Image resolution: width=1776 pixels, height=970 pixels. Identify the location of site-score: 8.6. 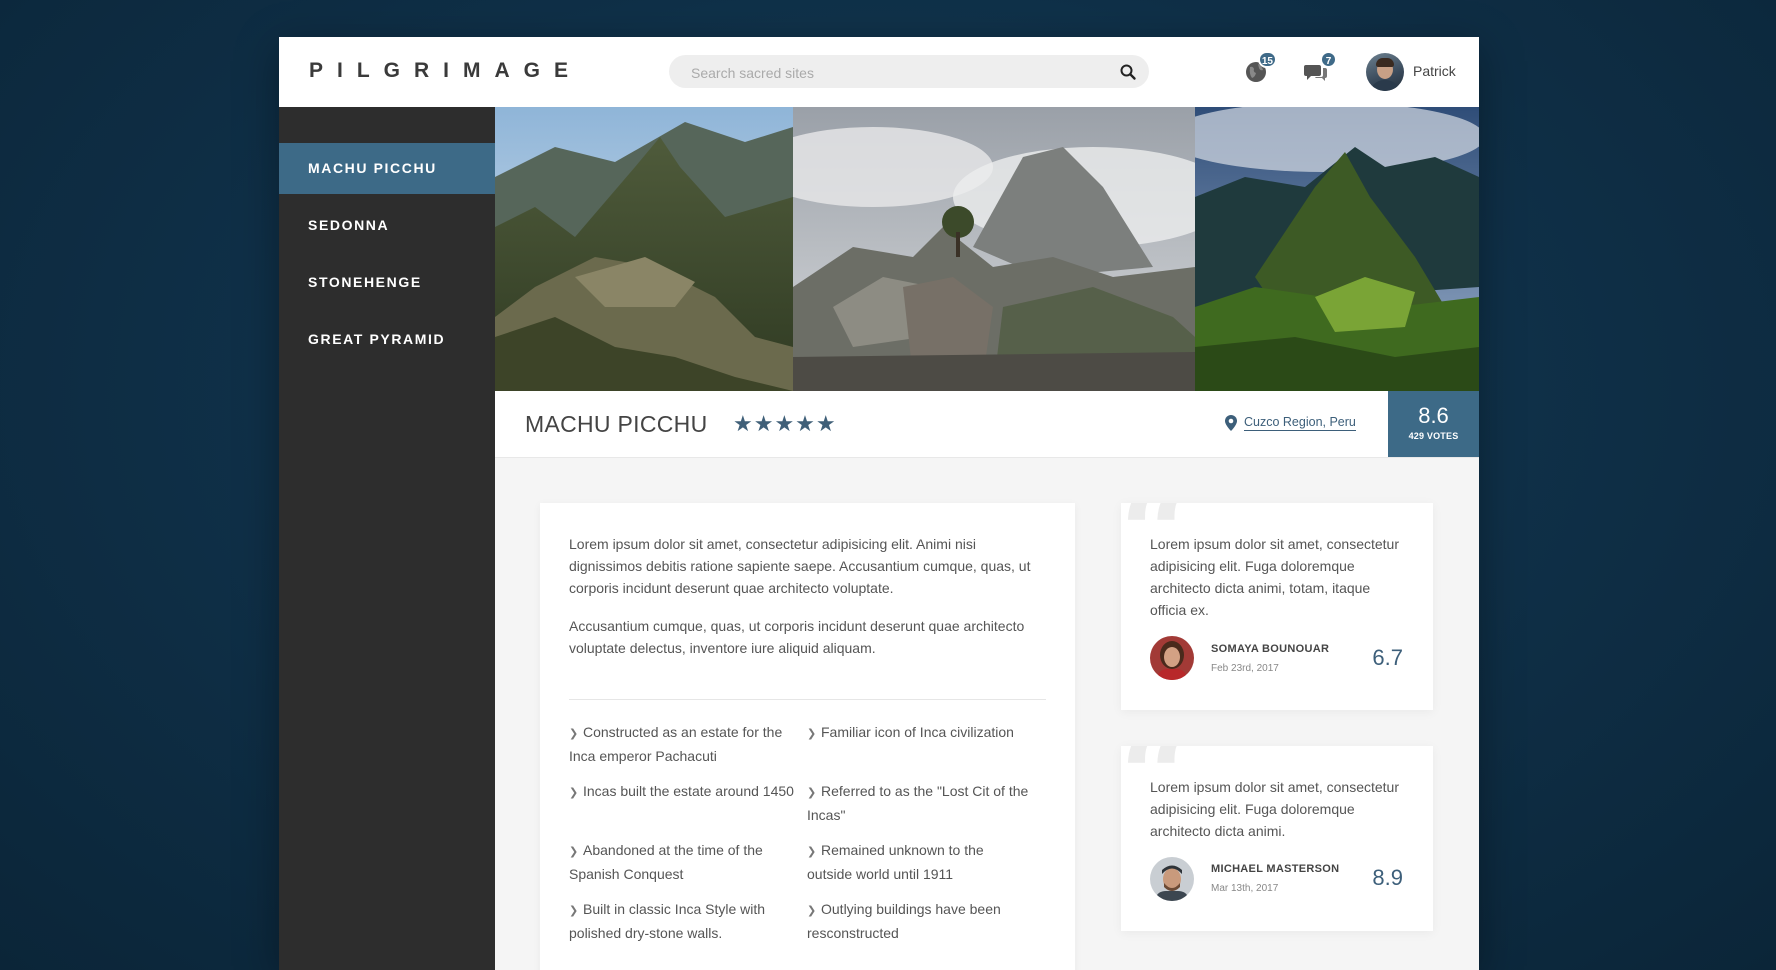
(1433, 415).